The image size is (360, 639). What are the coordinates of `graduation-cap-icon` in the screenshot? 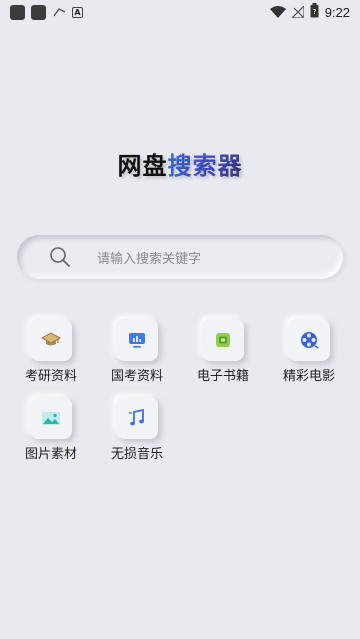 It's located at (51, 339).